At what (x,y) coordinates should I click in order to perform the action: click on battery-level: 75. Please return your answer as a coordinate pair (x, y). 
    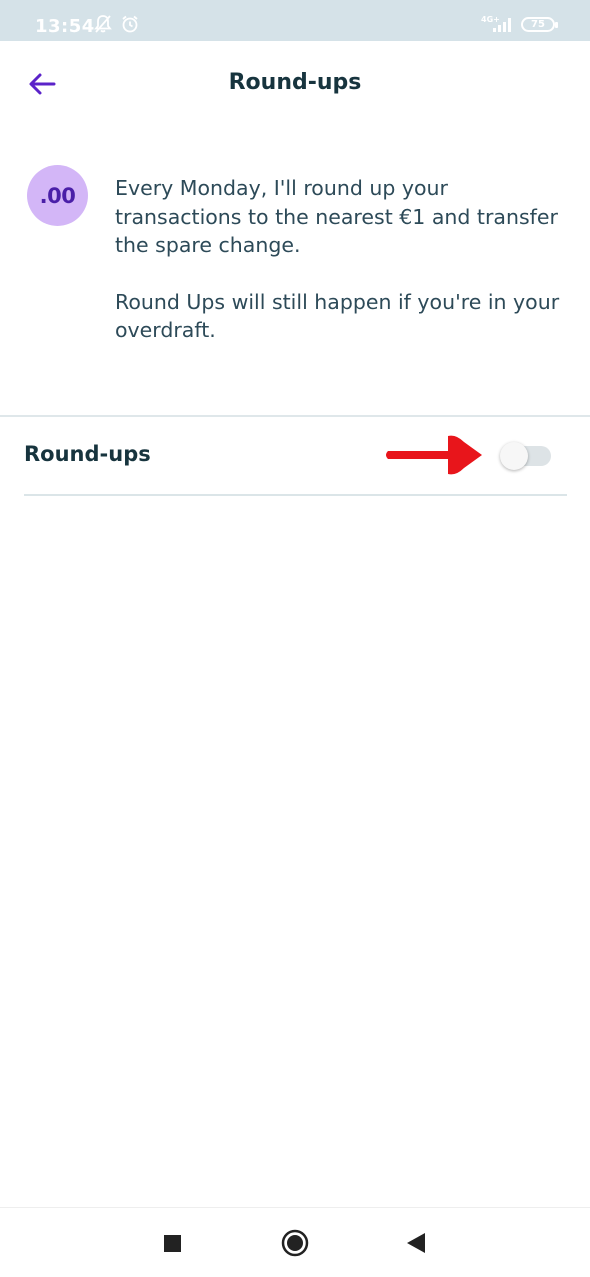
    Looking at the image, I should click on (538, 24).